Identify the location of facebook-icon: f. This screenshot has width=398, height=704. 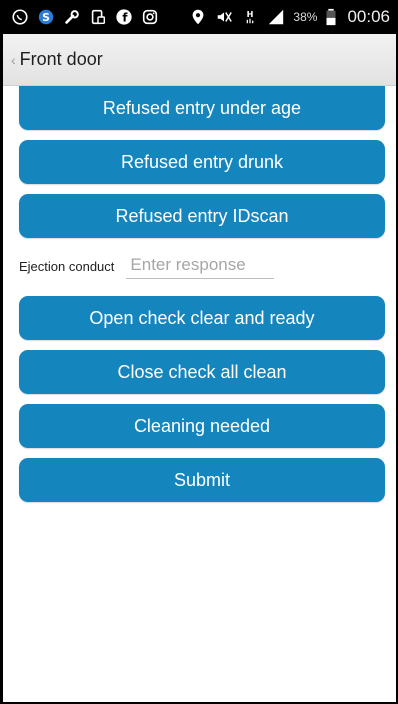
(124, 17).